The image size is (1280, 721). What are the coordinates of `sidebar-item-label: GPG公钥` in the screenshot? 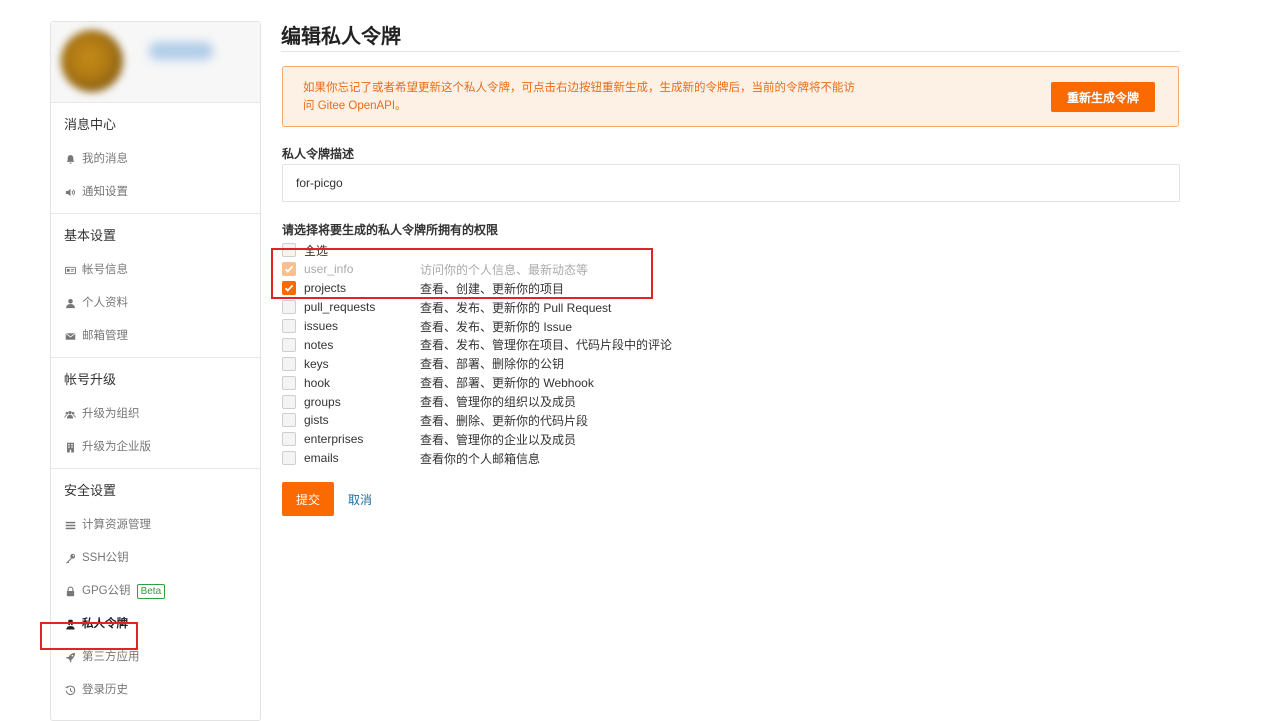 It's located at (106, 591).